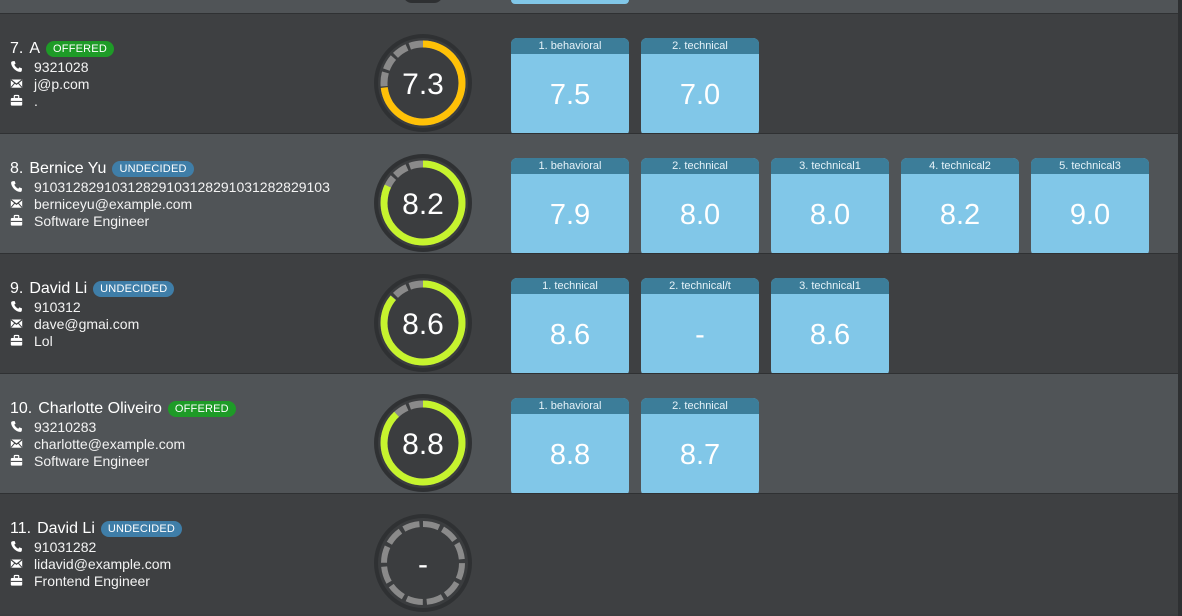  I want to click on email-address-line: berniceyu@example.com, so click(170, 203).